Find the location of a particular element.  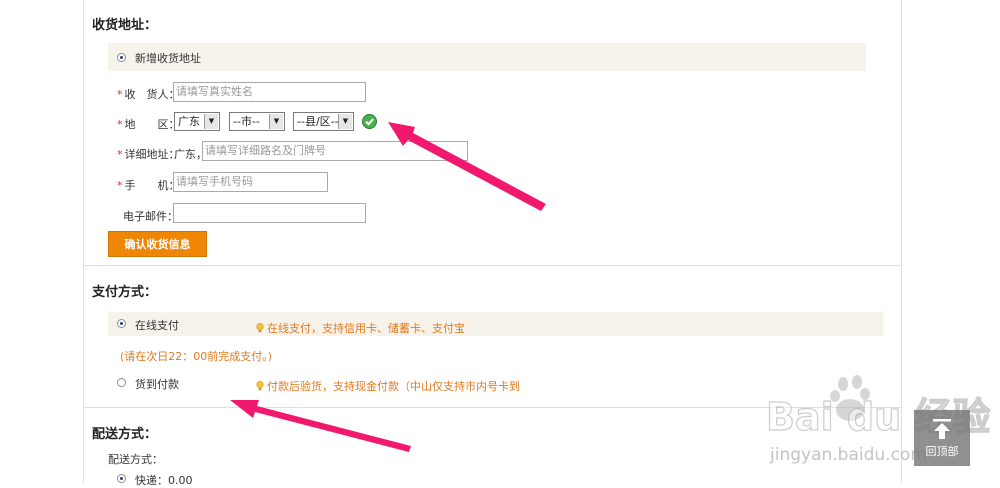

back-to-top-button: 回顶部 is located at coordinates (942, 438).